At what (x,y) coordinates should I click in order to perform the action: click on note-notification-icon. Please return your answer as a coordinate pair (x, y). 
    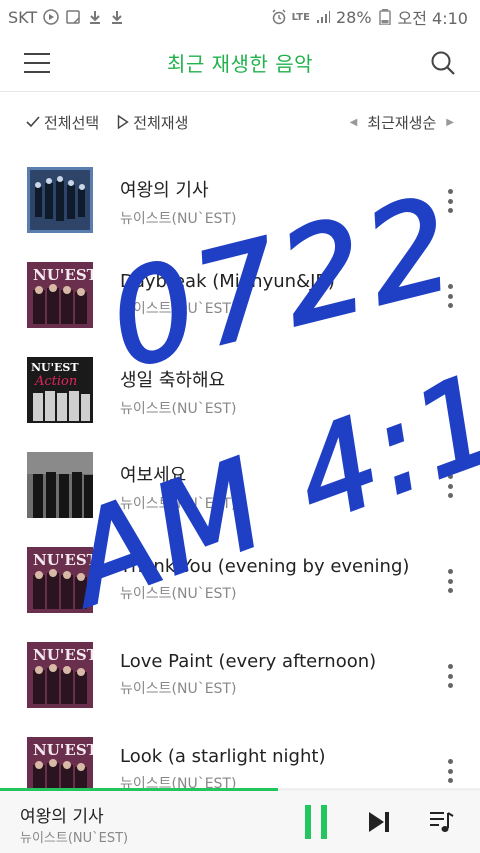
    Looking at the image, I should click on (73, 17).